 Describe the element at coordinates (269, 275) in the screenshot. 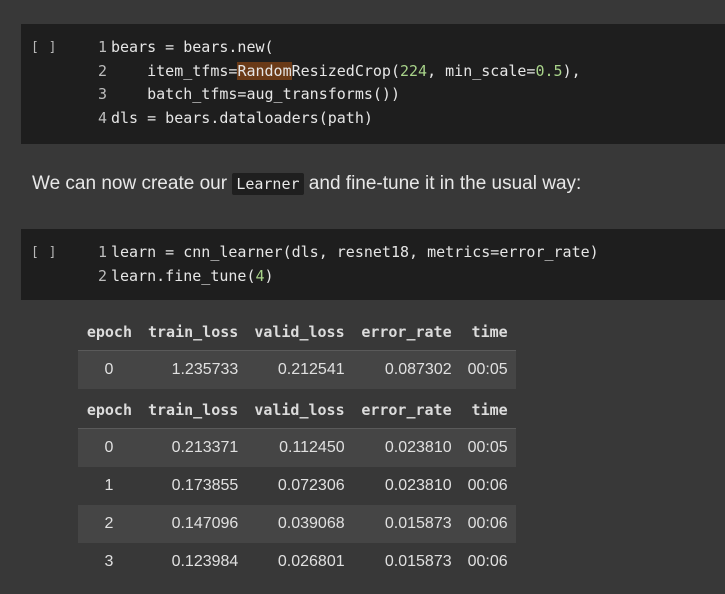

I see `code-token: )` at that location.